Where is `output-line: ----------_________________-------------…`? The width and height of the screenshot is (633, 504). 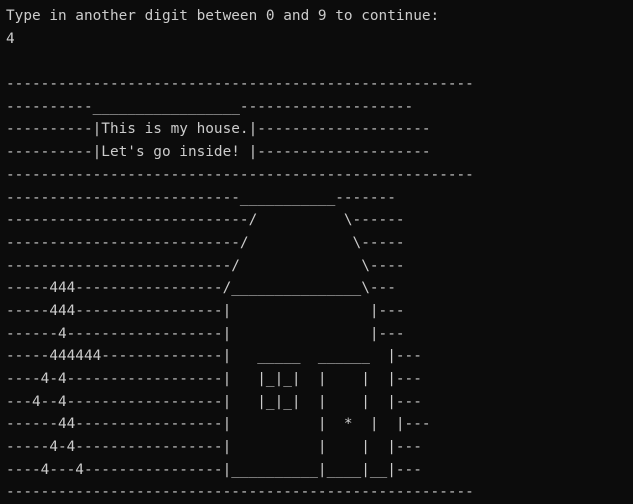
output-line: ----------_________________-------------… is located at coordinates (210, 106).